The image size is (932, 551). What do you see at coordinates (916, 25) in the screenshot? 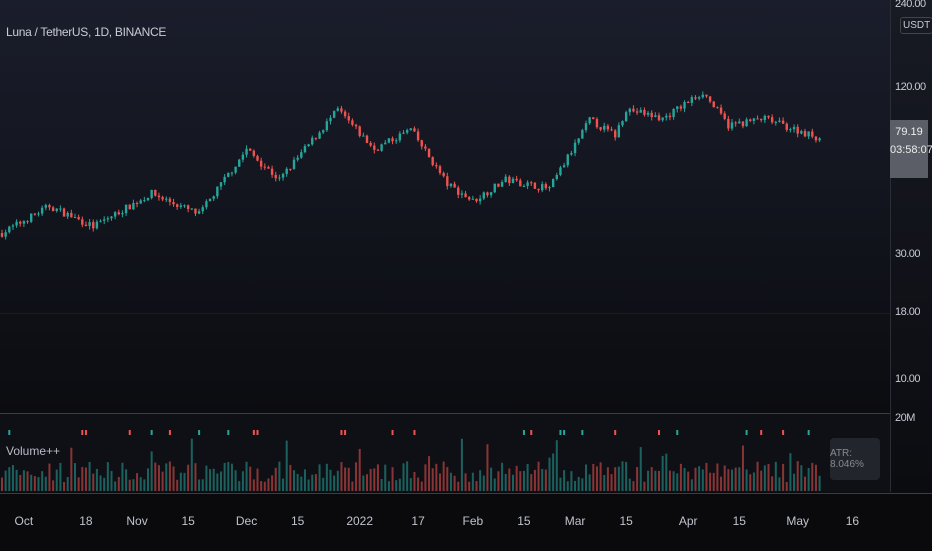
I see `currency-button: USDT` at bounding box center [916, 25].